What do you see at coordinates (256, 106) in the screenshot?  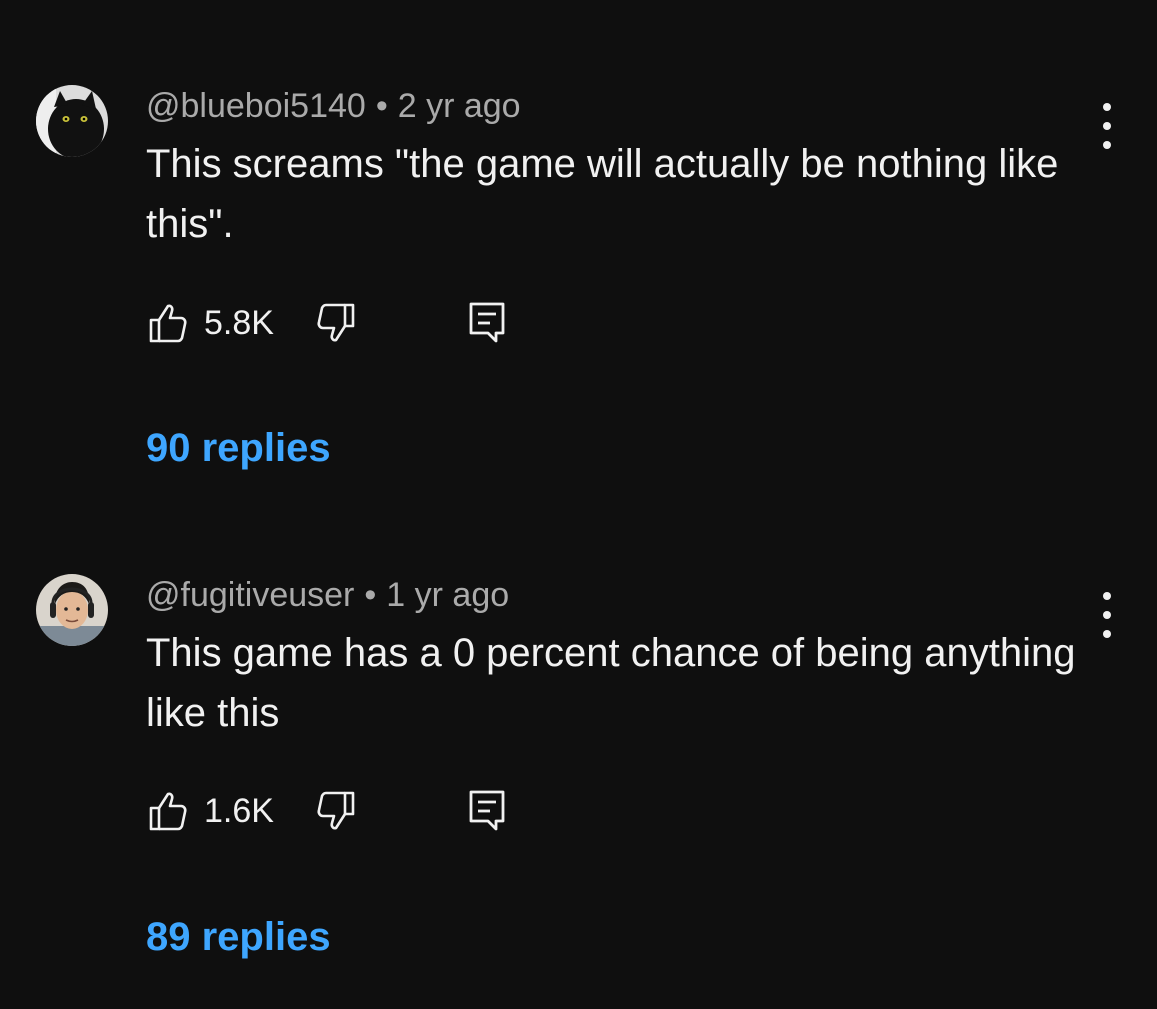 I see `author-handle: @blueboi5140` at bounding box center [256, 106].